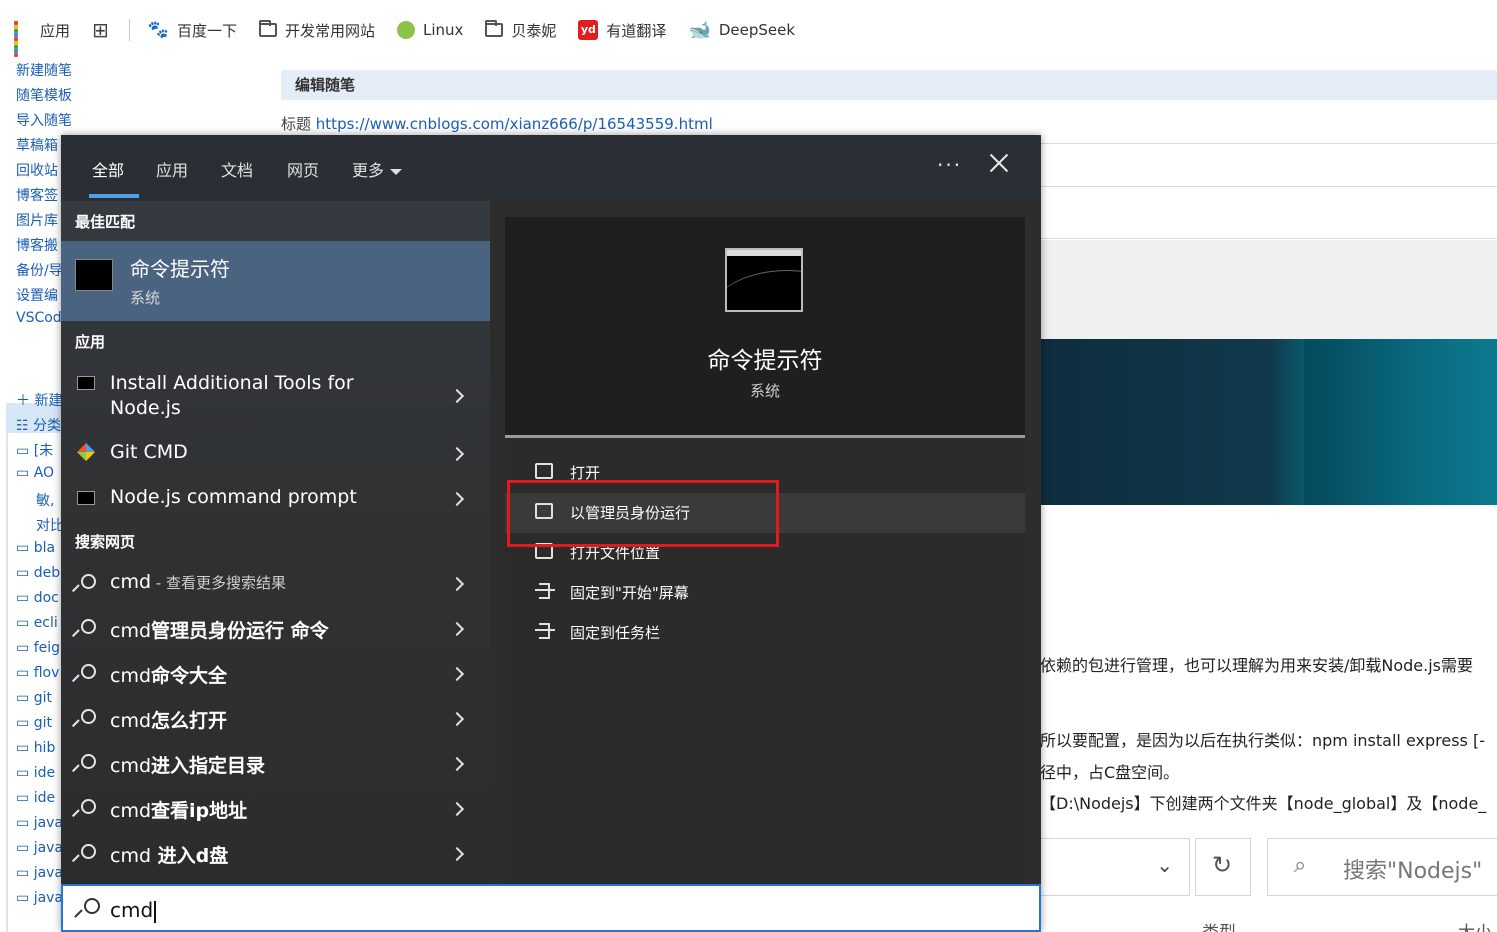  Describe the element at coordinates (50, 525) in the screenshot. I see `tree-item: 对比` at that location.